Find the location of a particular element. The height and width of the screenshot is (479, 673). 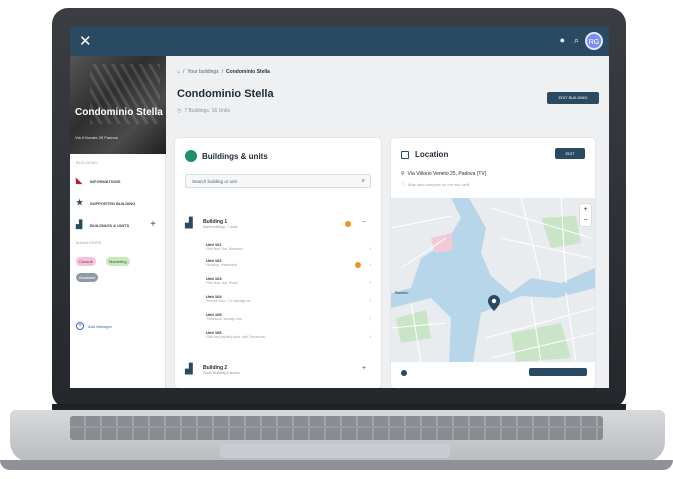

zoom-in-icon: + is located at coordinates (585, 209).